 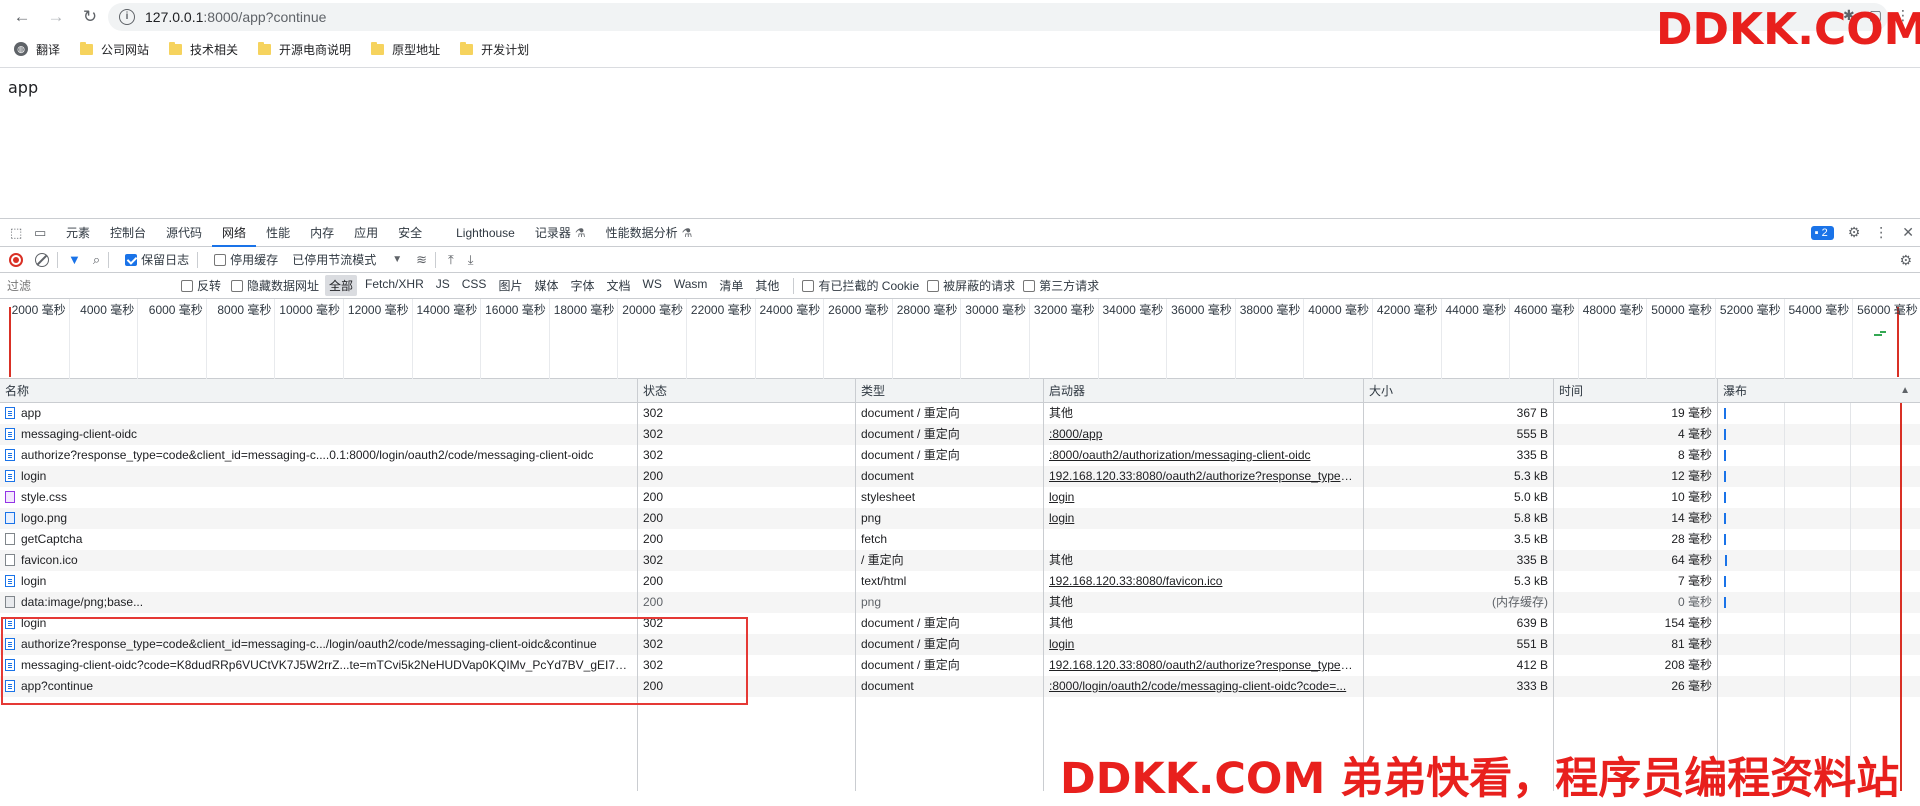 What do you see at coordinates (128, 233) in the screenshot?
I see `devtools-tab: 控制台` at bounding box center [128, 233].